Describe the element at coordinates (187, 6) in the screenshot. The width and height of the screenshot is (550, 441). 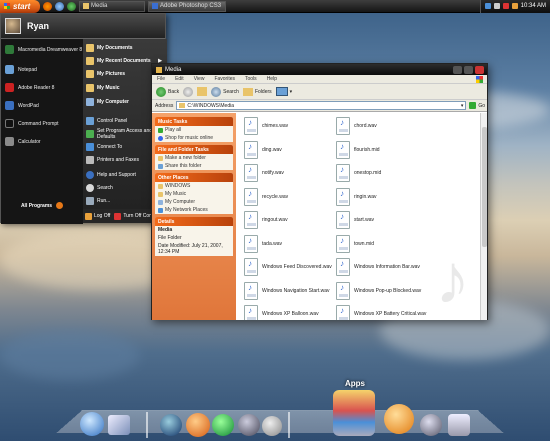
I see `taskbar-task-photoshop: Adobe Photoshop CS3` at that location.